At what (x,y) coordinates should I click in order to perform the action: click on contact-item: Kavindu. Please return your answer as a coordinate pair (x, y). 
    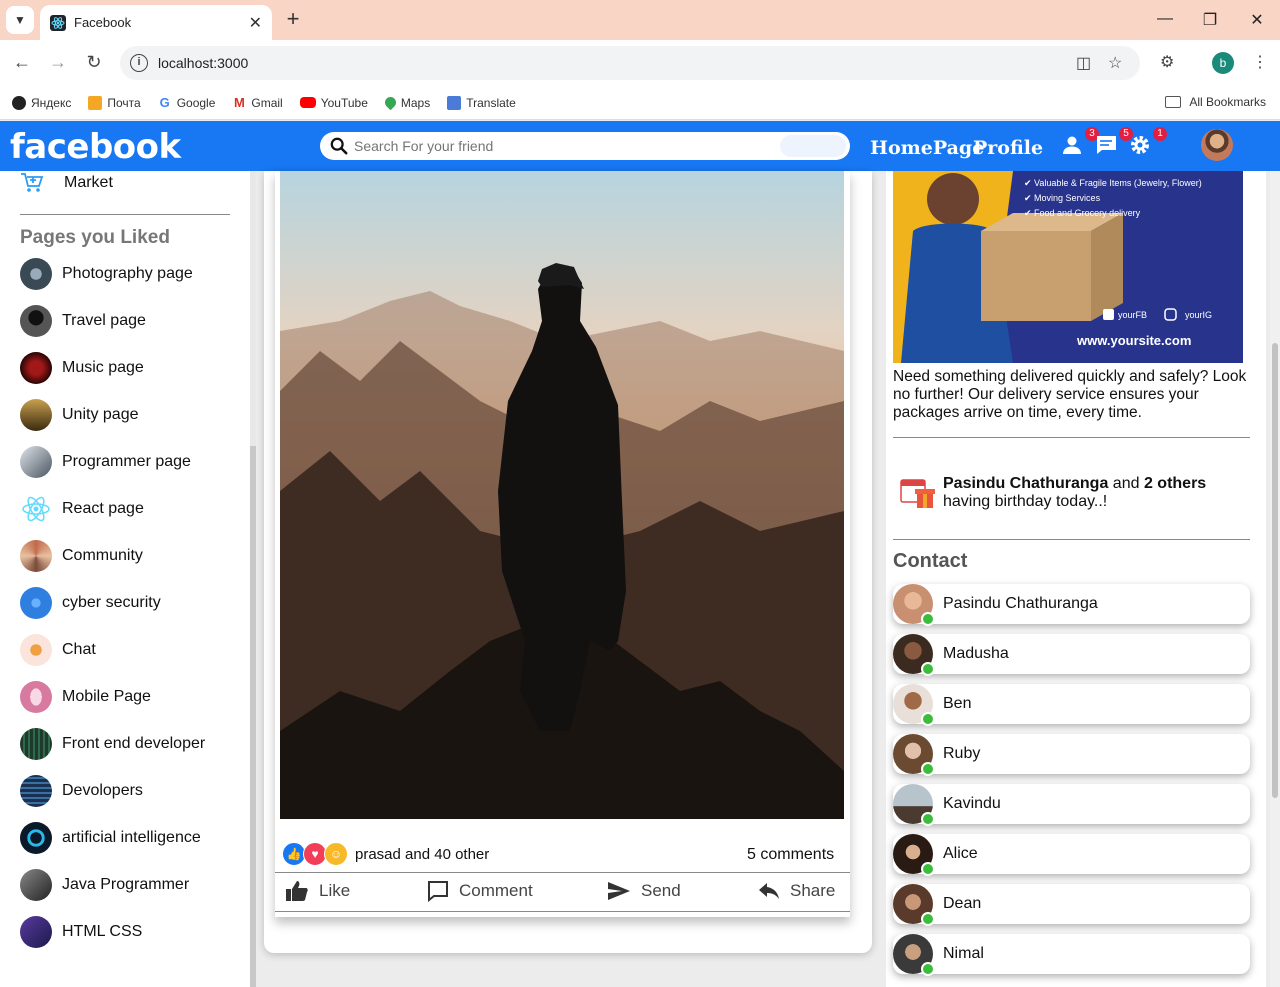
    Looking at the image, I should click on (1071, 805).